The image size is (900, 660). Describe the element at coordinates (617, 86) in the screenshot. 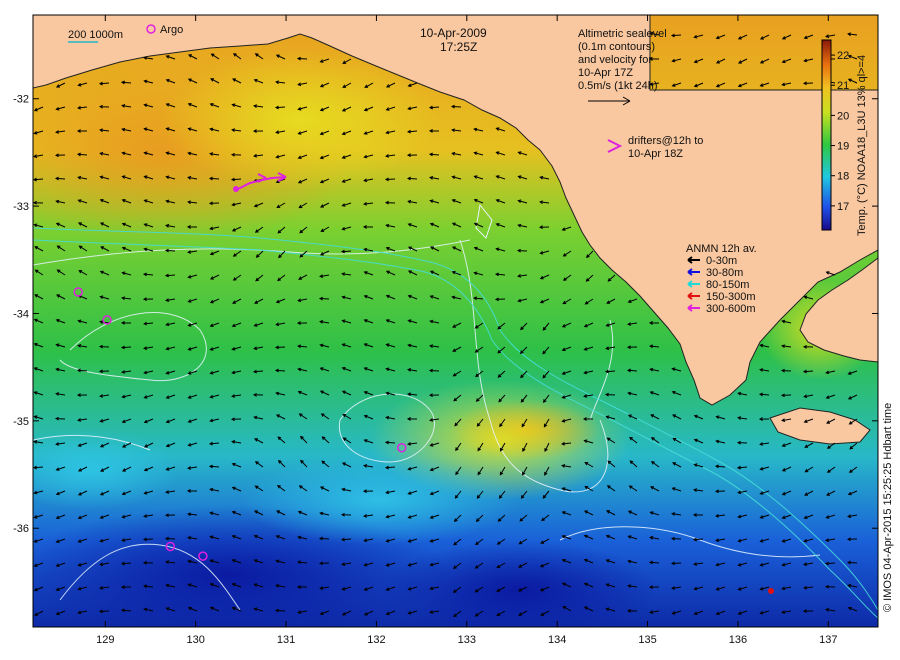

I see `altimetry-note-line: 0.5m/s (1kt 24h)` at that location.